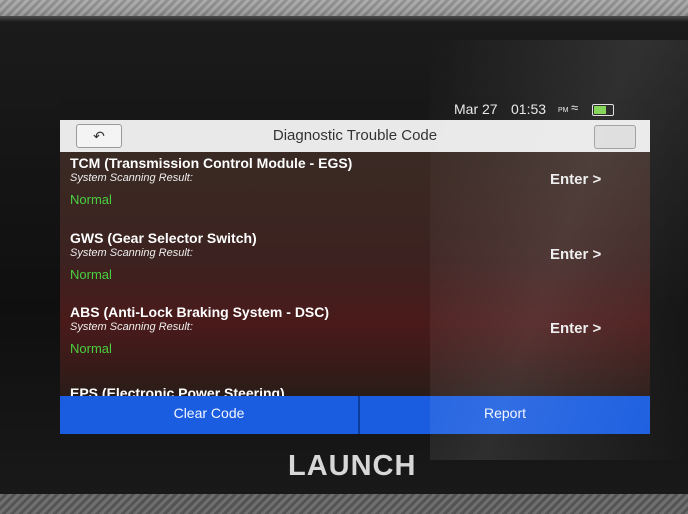 Image resolution: width=688 pixels, height=514 pixels. Describe the element at coordinates (177, 390) in the screenshot. I see `system-name: EPS (Electronic Power Steering)` at that location.